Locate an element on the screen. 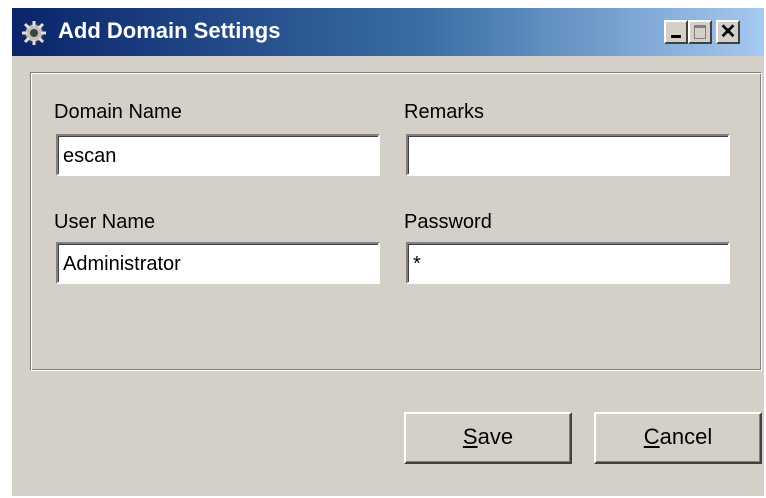 This screenshot has height=498, width=766. user-name-label: User Name is located at coordinates (105, 222).